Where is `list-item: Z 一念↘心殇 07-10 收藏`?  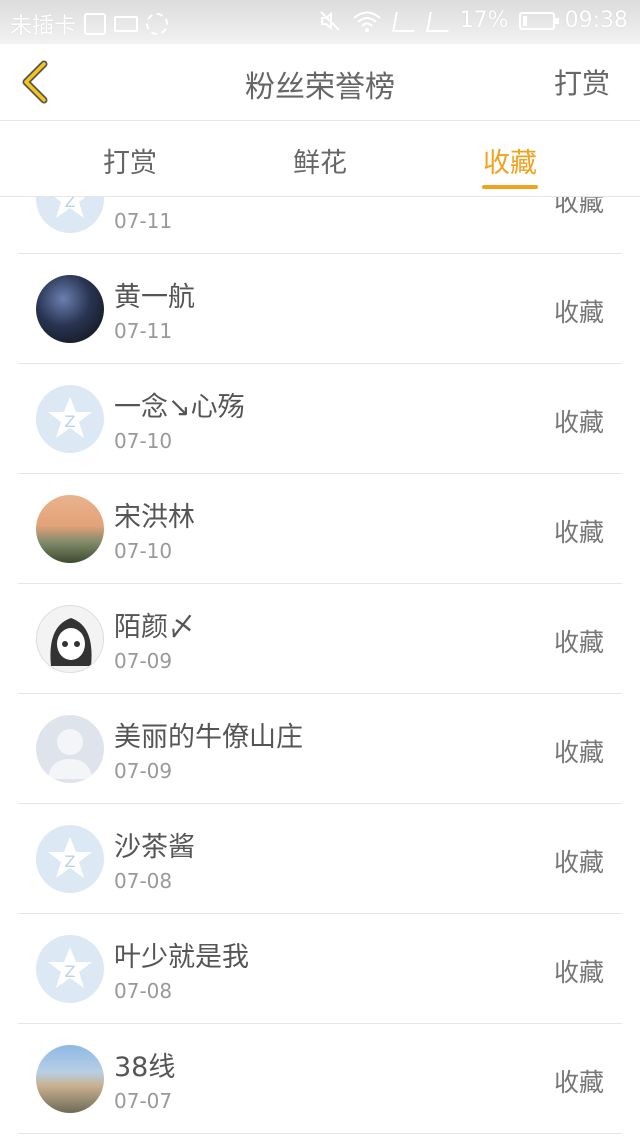 list-item: Z 一念↘心殇 07-10 收藏 is located at coordinates (320, 418).